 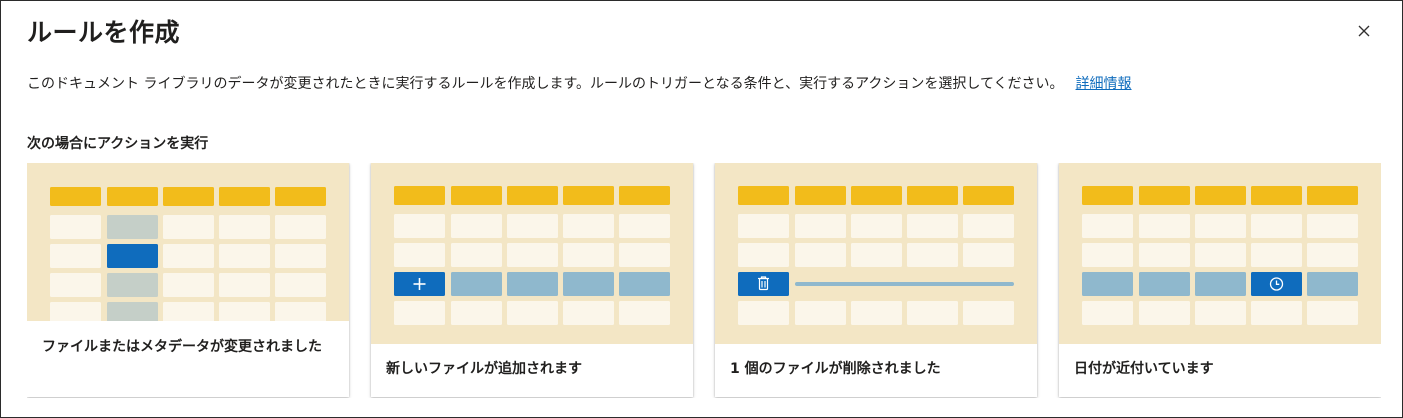 What do you see at coordinates (188, 254) in the screenshot?
I see `grid-edit-illustration` at bounding box center [188, 254].